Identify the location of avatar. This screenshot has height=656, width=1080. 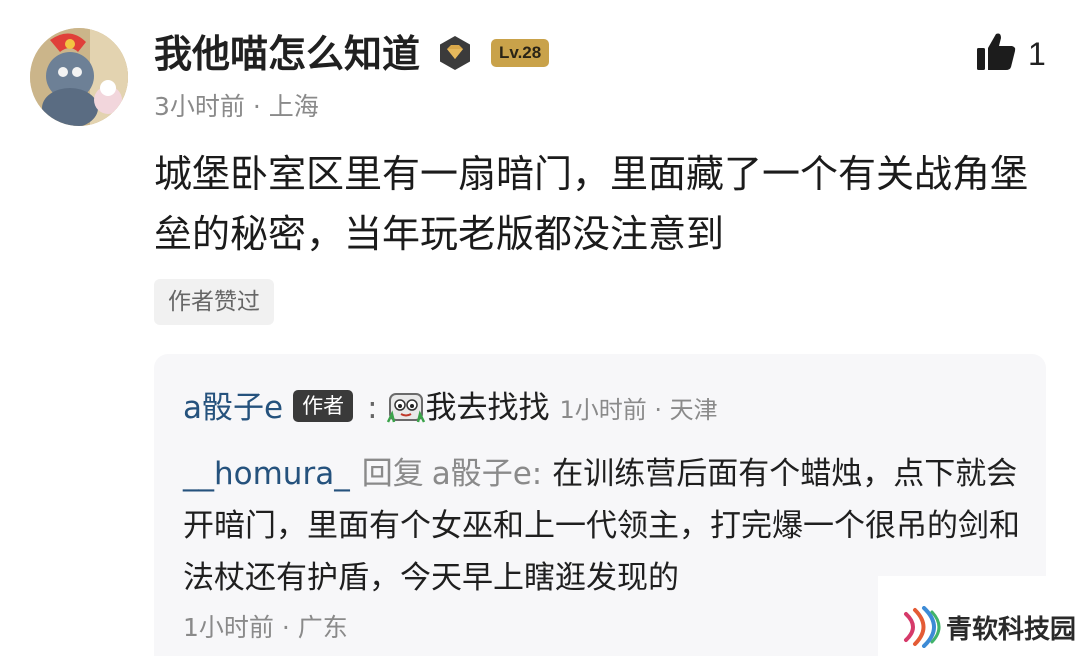
(79, 77).